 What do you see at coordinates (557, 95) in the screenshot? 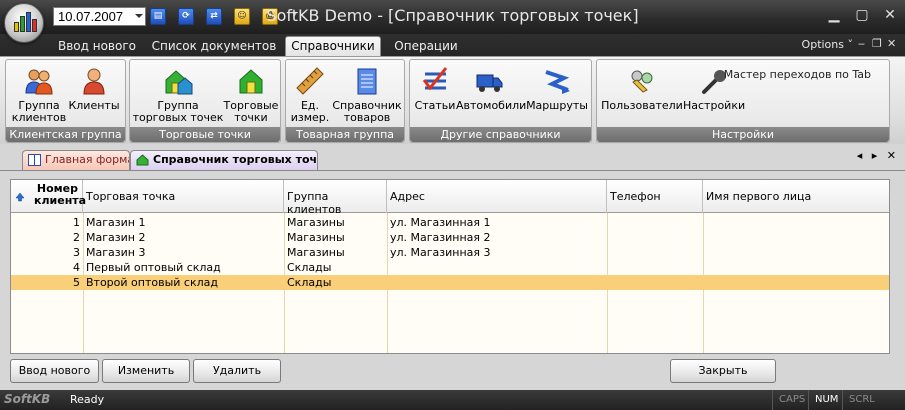
I see `routes-button: Маршруты` at bounding box center [557, 95].